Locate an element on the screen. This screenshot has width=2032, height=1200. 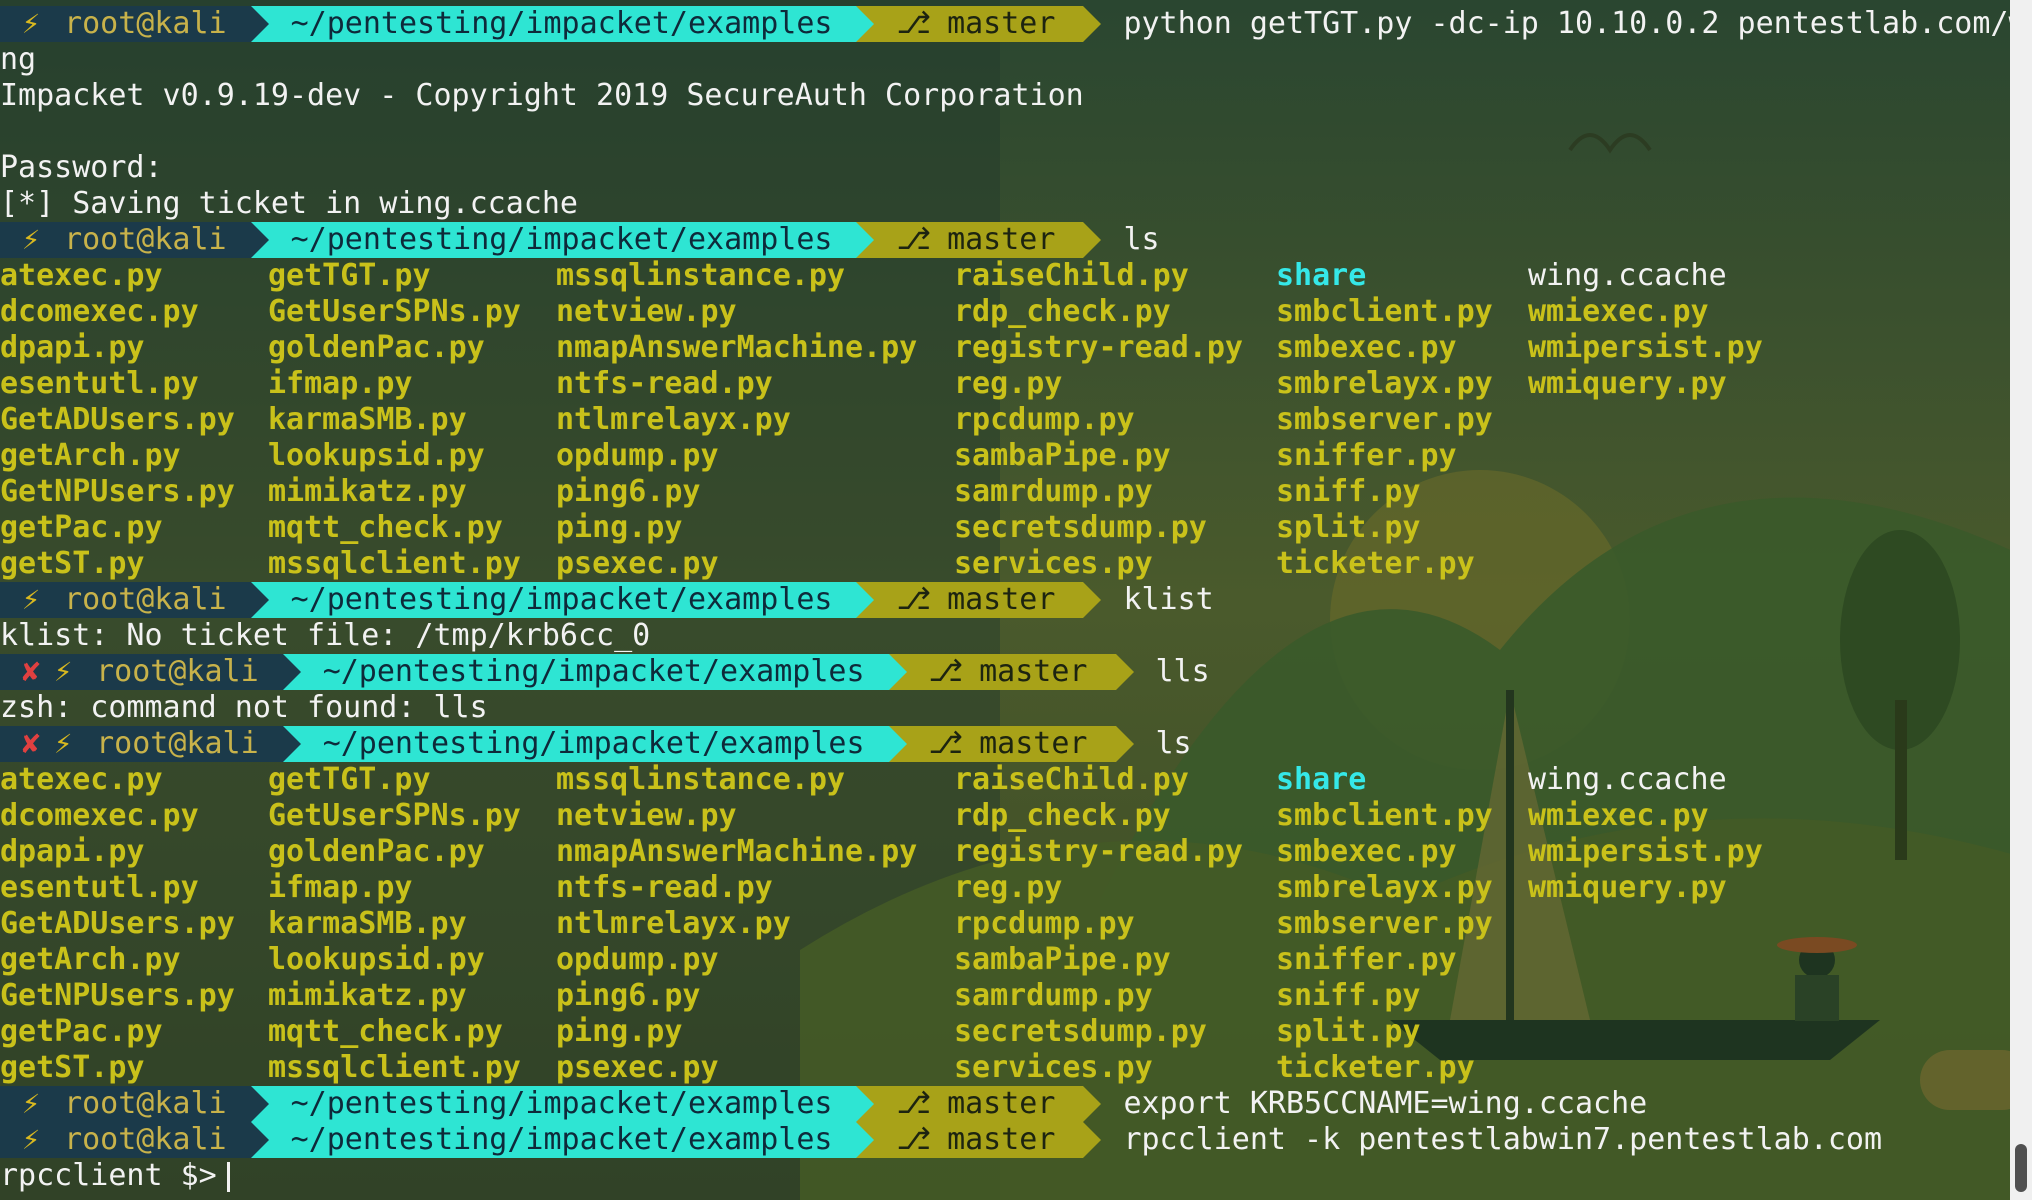
file-entry: raiseChild.py is located at coordinates (1071, 779).